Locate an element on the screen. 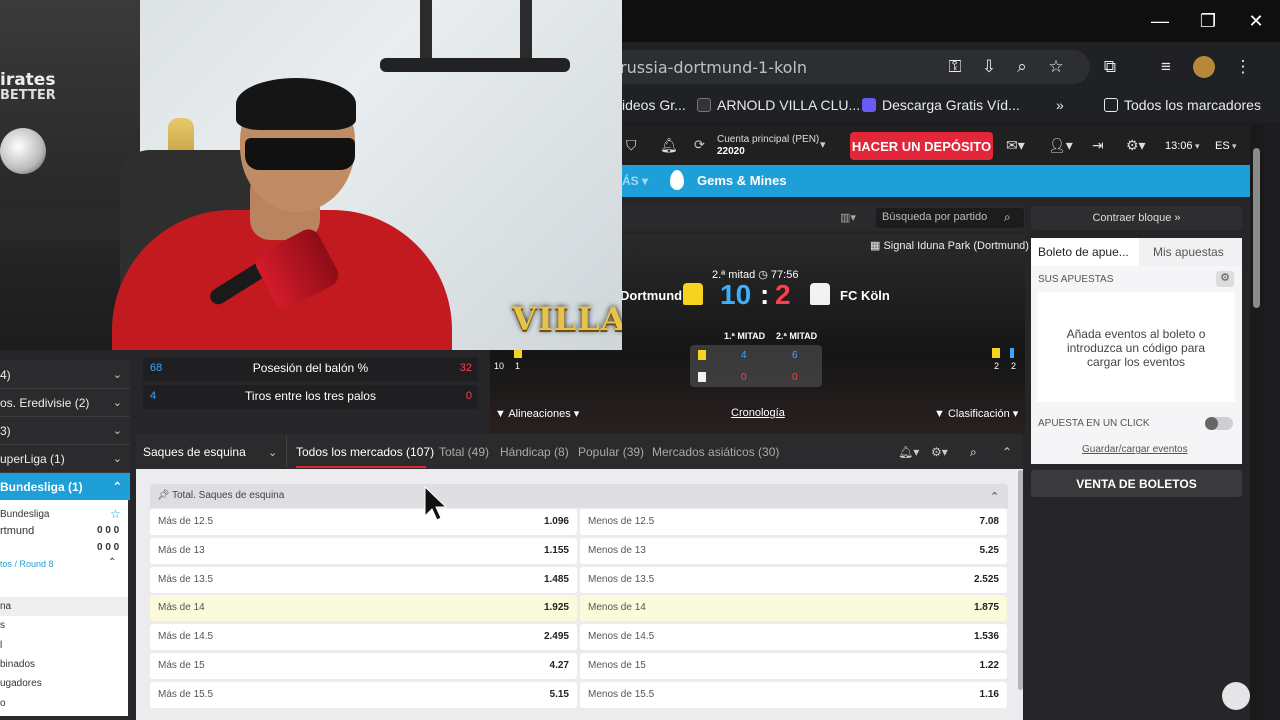 The image size is (1280, 720). sidebar-round-link: tos / Round 8 is located at coordinates (27, 564).